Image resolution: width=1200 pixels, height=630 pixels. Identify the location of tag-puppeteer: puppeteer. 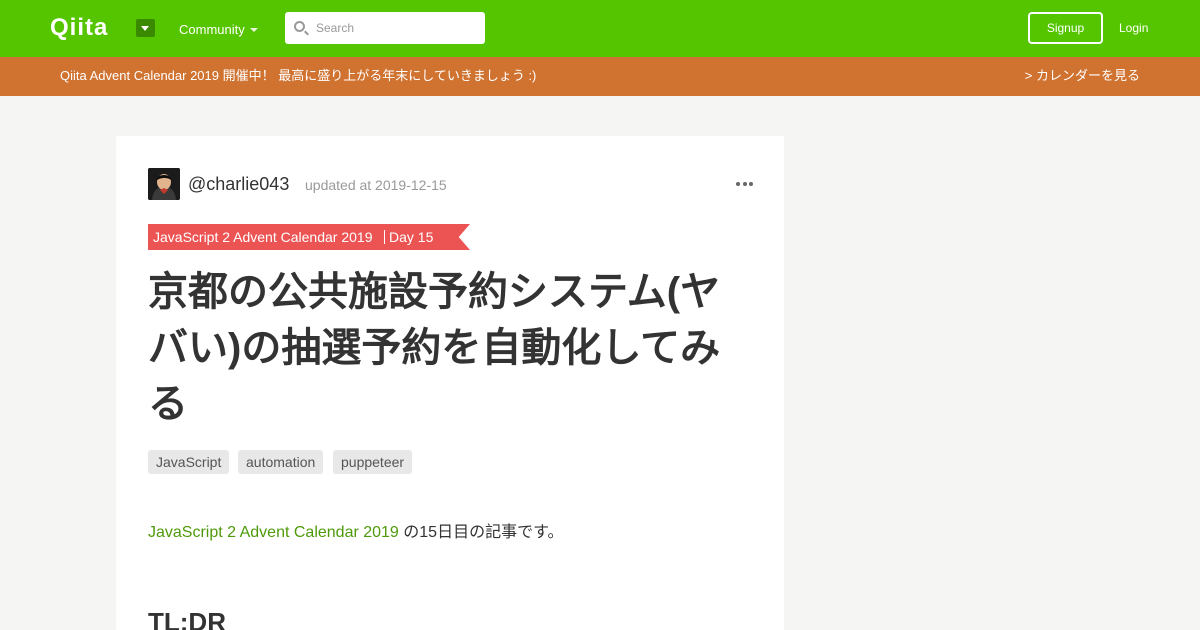
(373, 462).